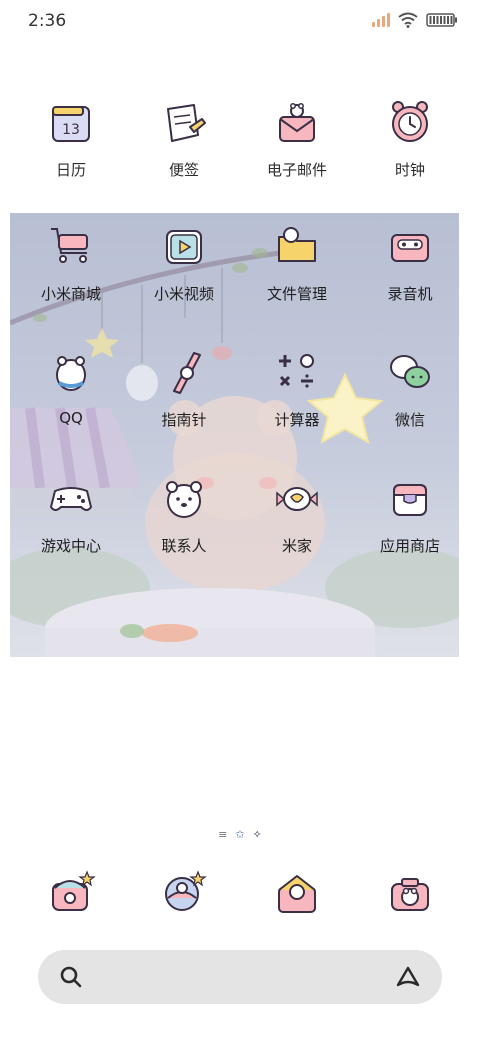 The height and width of the screenshot is (1040, 480). I want to click on mijia-icon, so click(297, 499).